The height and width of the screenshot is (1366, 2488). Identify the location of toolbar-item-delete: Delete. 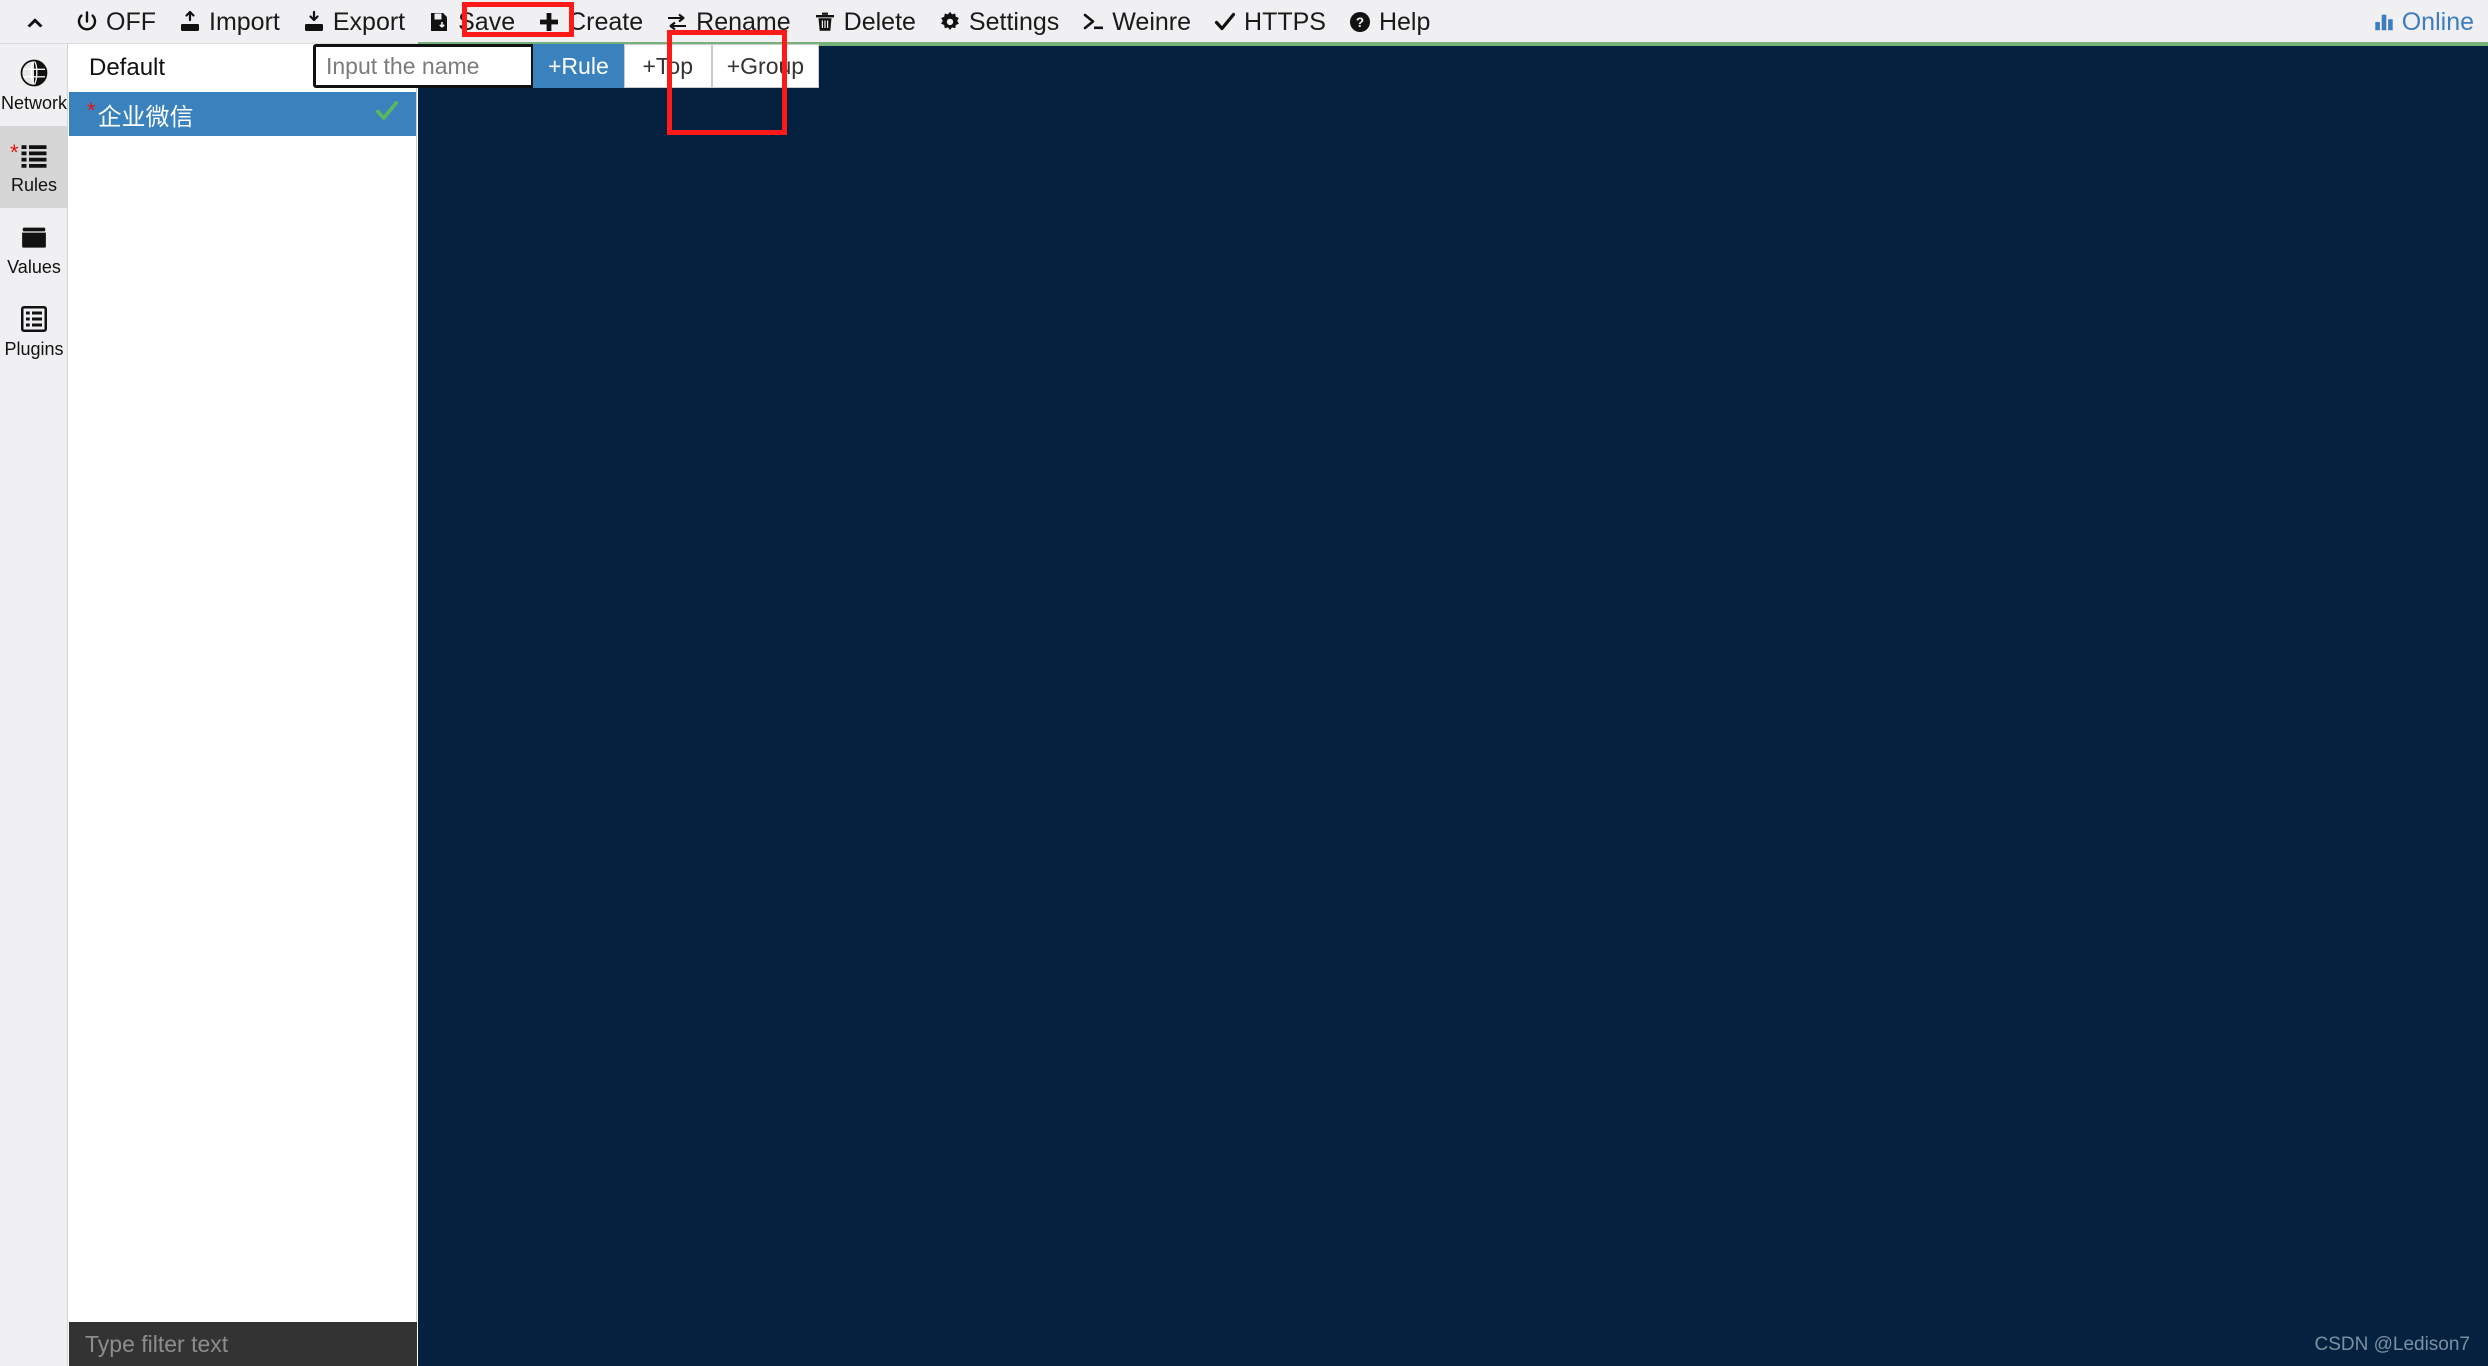
(864, 22).